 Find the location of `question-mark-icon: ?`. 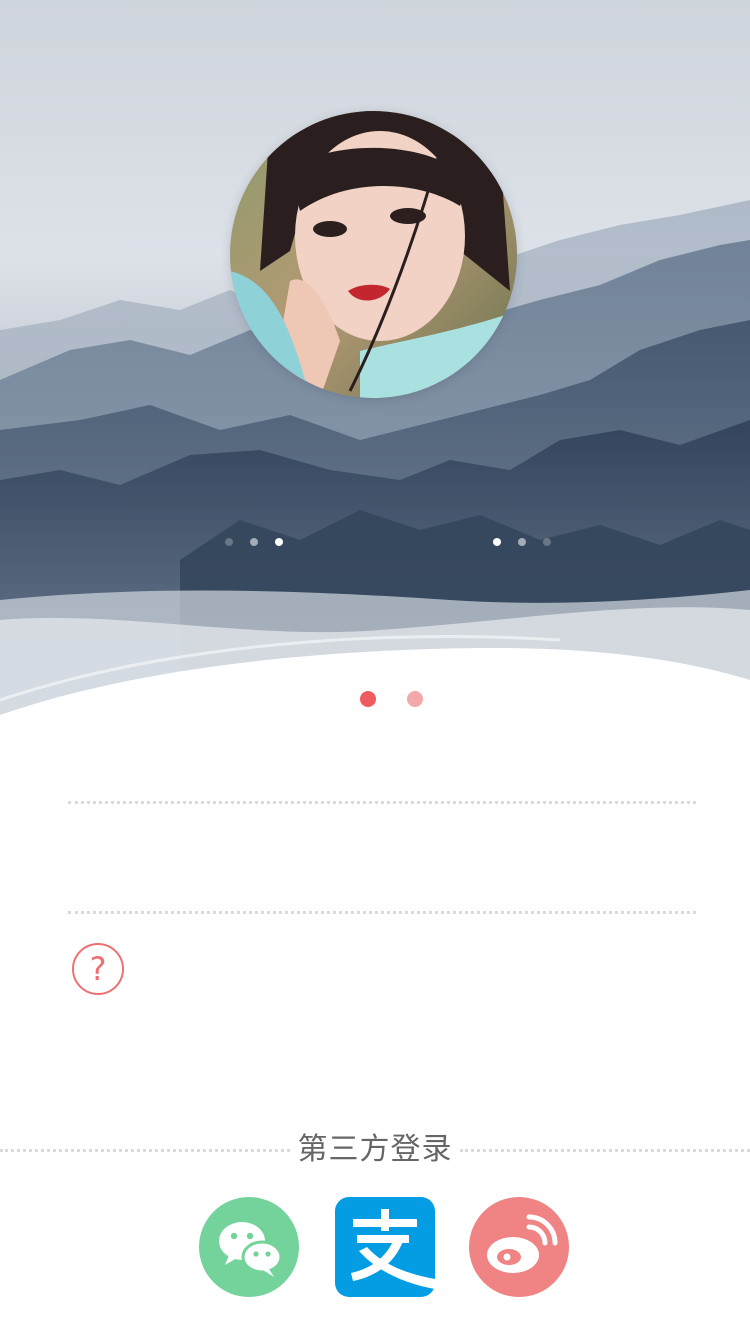

question-mark-icon: ? is located at coordinates (98, 969).